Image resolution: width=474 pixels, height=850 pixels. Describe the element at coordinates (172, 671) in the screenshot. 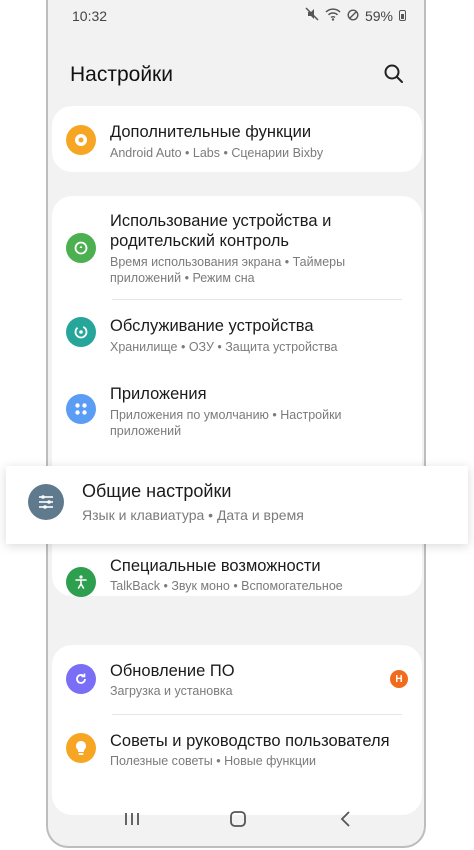

I see `item-label: Обновление ПО` at that location.